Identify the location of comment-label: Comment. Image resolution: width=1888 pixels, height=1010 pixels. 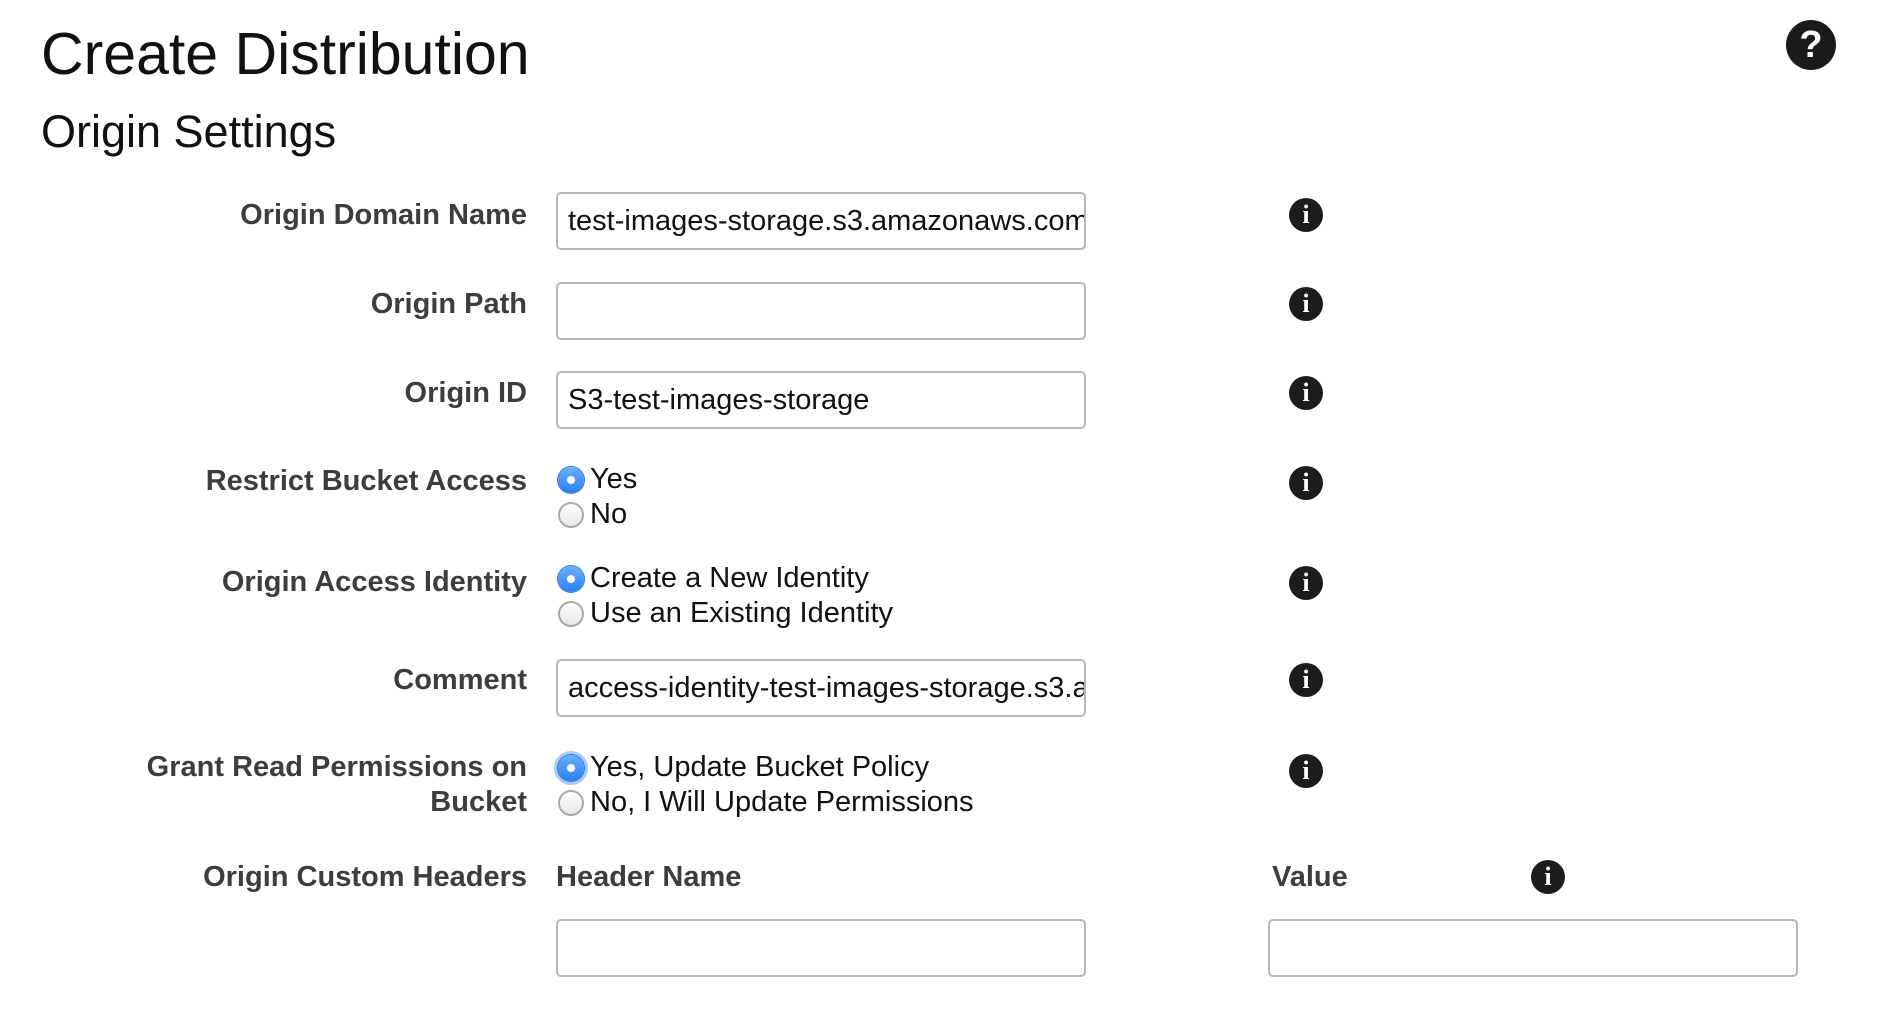
(460, 680).